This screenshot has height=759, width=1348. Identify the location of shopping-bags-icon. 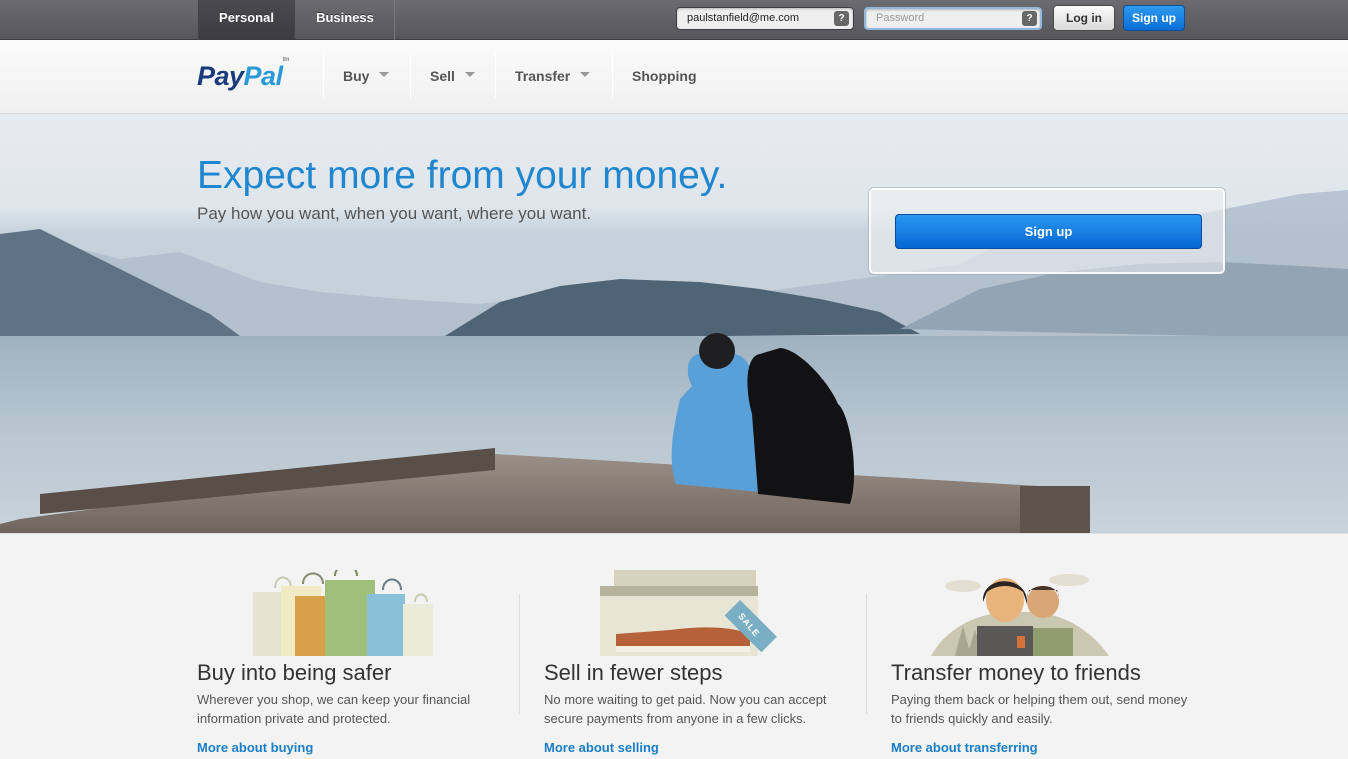
(343, 613).